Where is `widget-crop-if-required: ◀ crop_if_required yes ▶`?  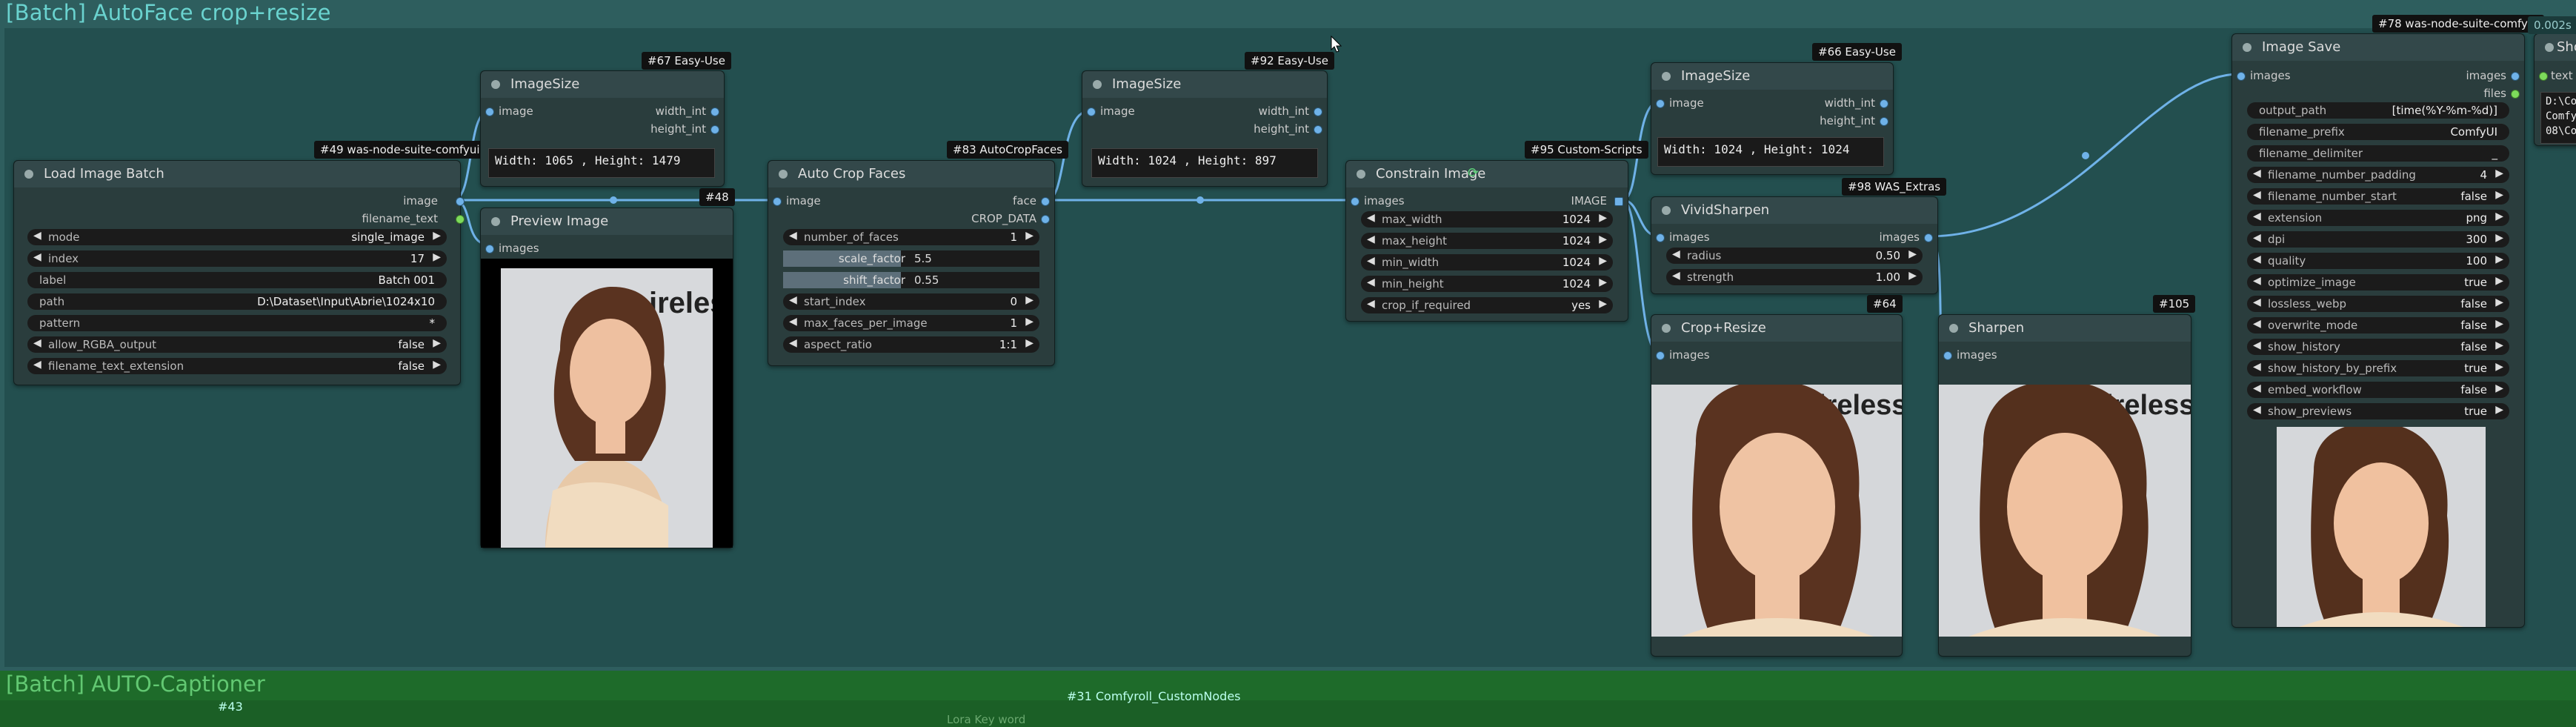 widget-crop-if-required: ◀ crop_if_required yes ▶ is located at coordinates (1487, 305).